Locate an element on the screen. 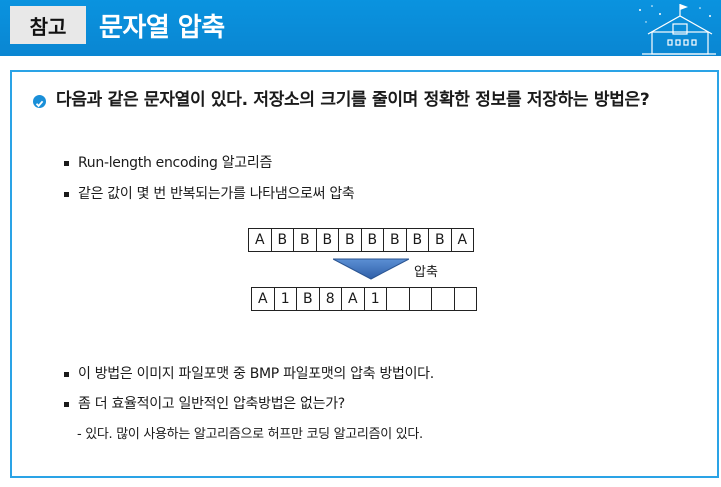  bullet-text: 좀 더 효율적이고 일반적인 압축방법은 없는가? is located at coordinates (211, 404).